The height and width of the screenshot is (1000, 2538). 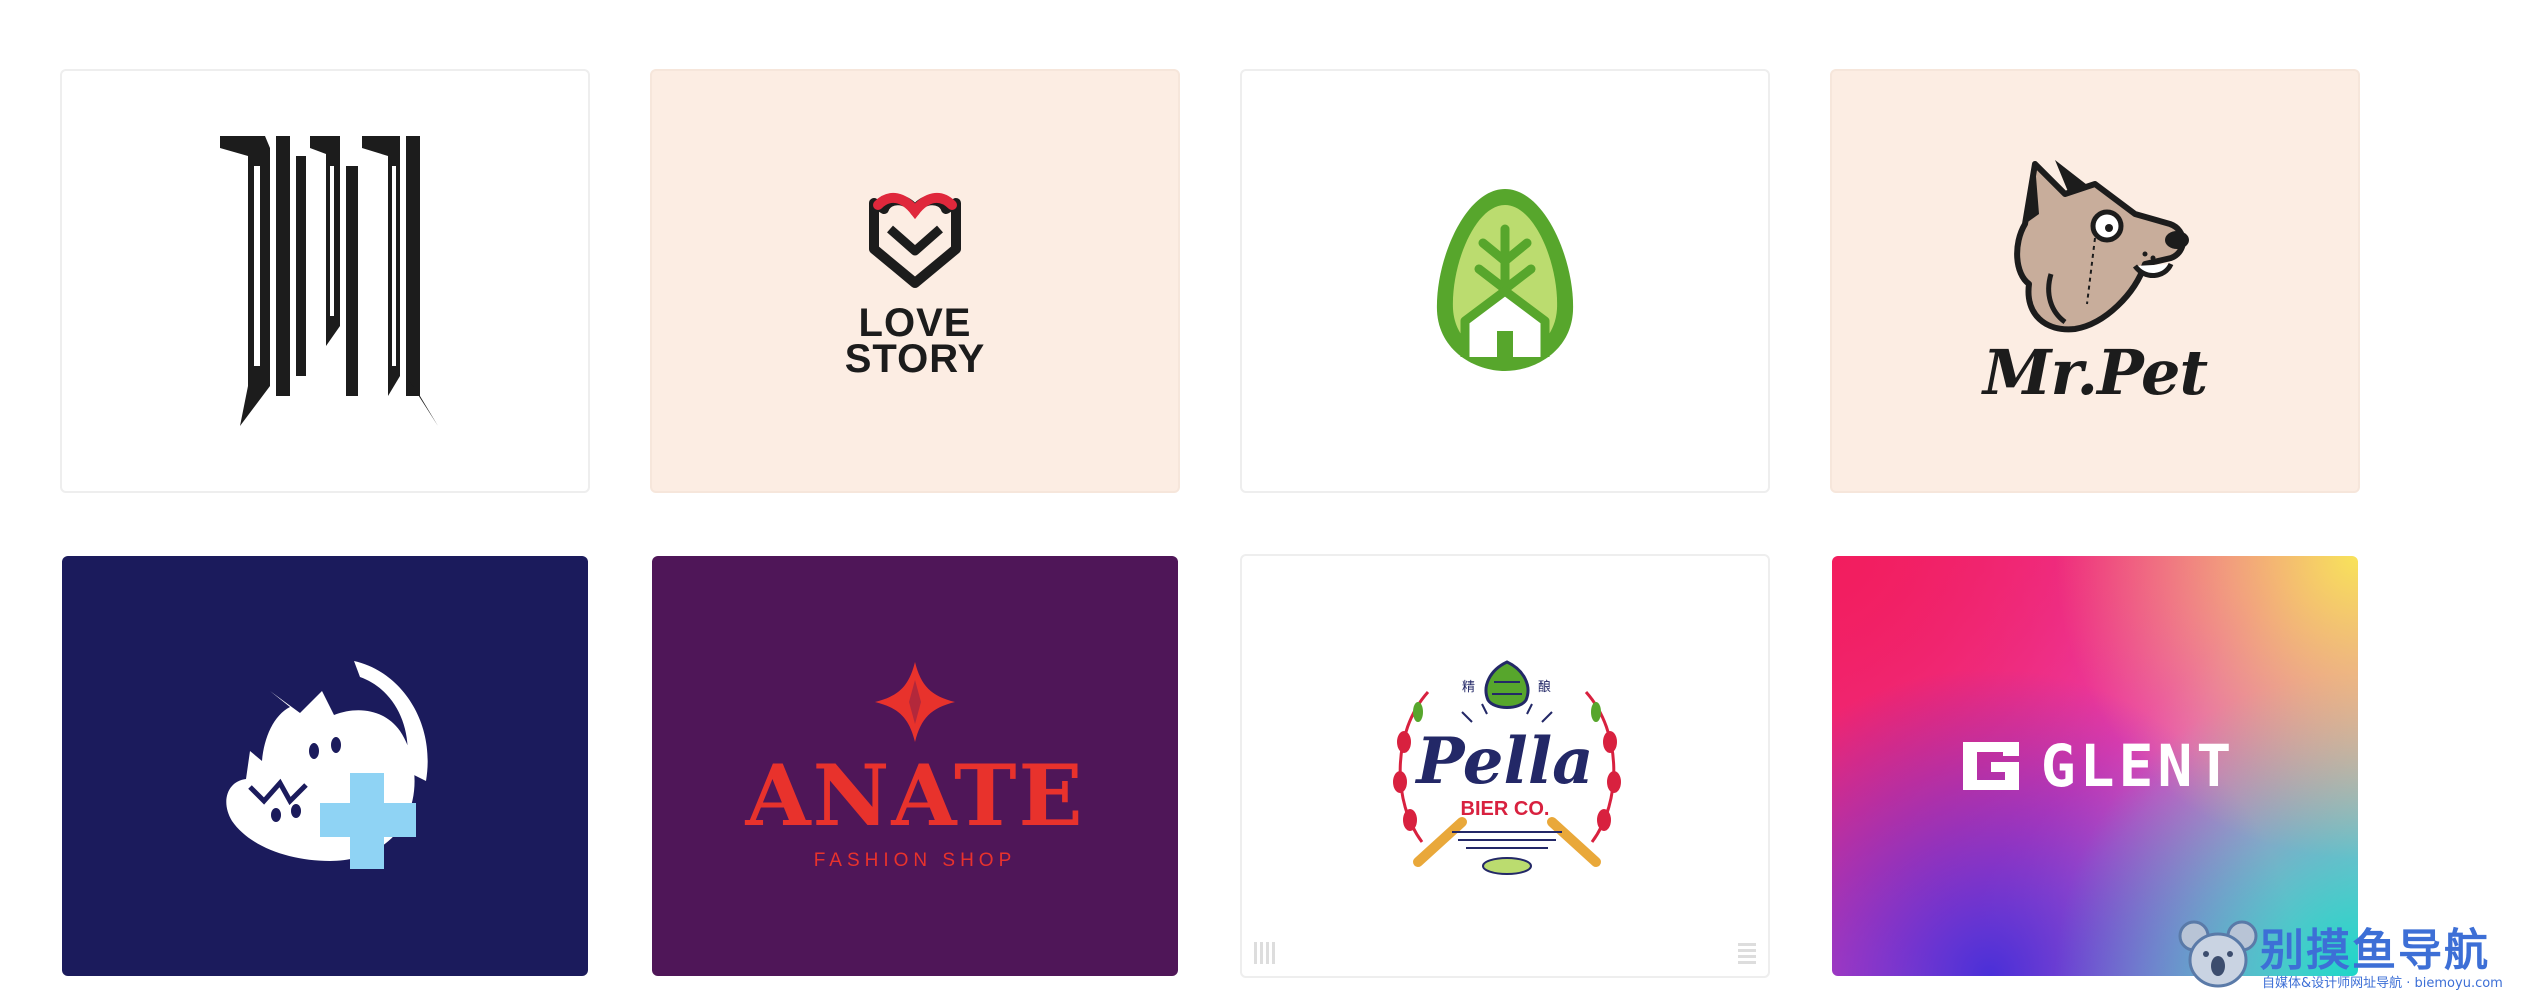 What do you see at coordinates (2095, 372) in the screenshot?
I see `mr-pet-wordmark: Mr.Pet` at bounding box center [2095, 372].